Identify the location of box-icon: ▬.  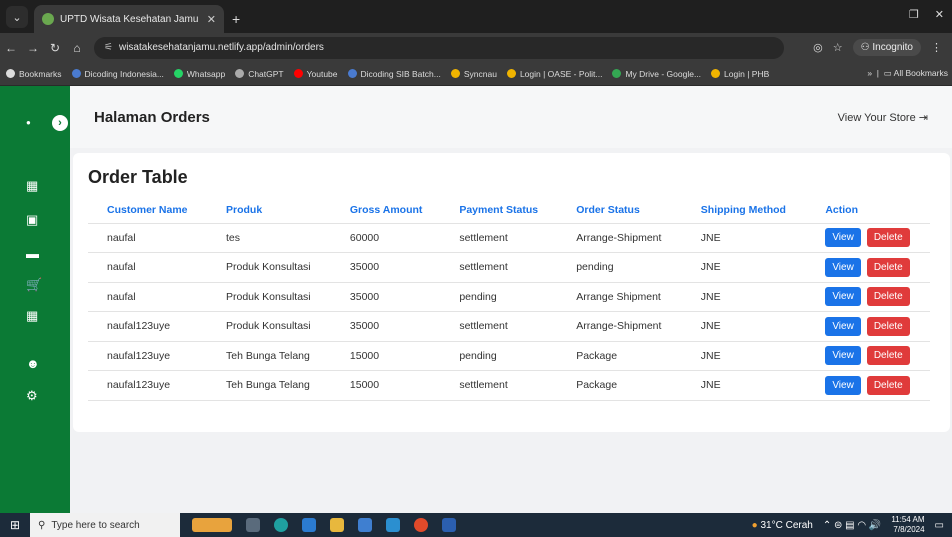
(32, 253).